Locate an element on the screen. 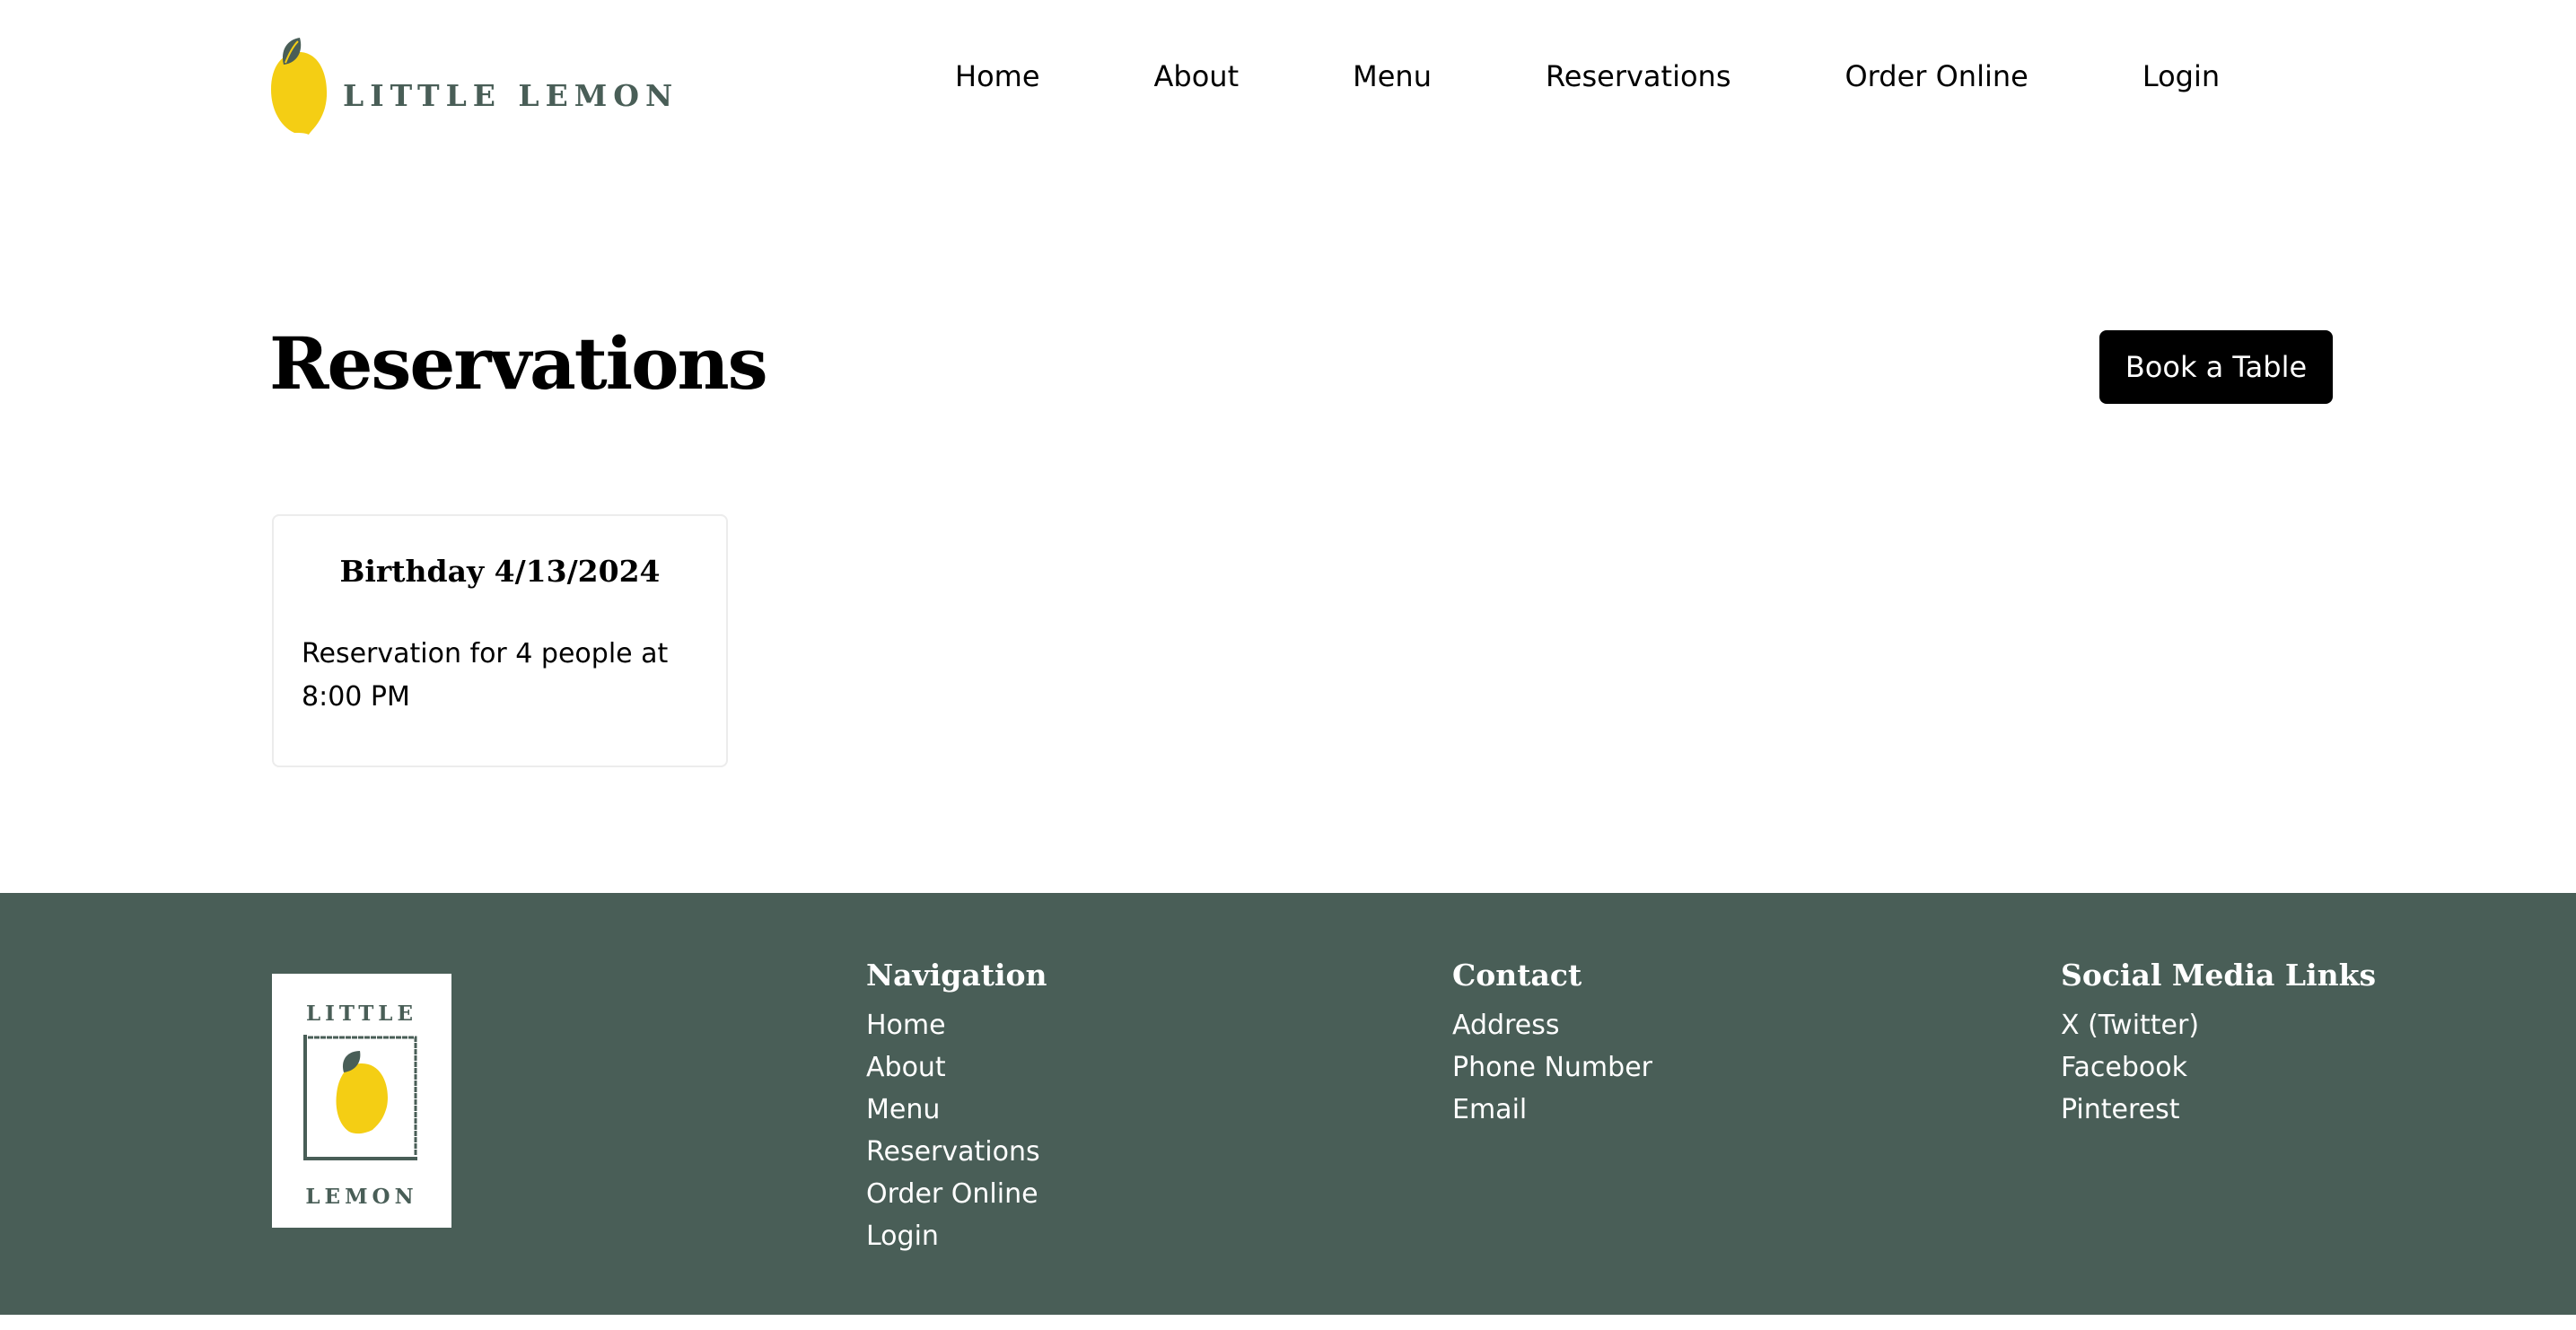  lemon-icon is located at coordinates (299, 86).